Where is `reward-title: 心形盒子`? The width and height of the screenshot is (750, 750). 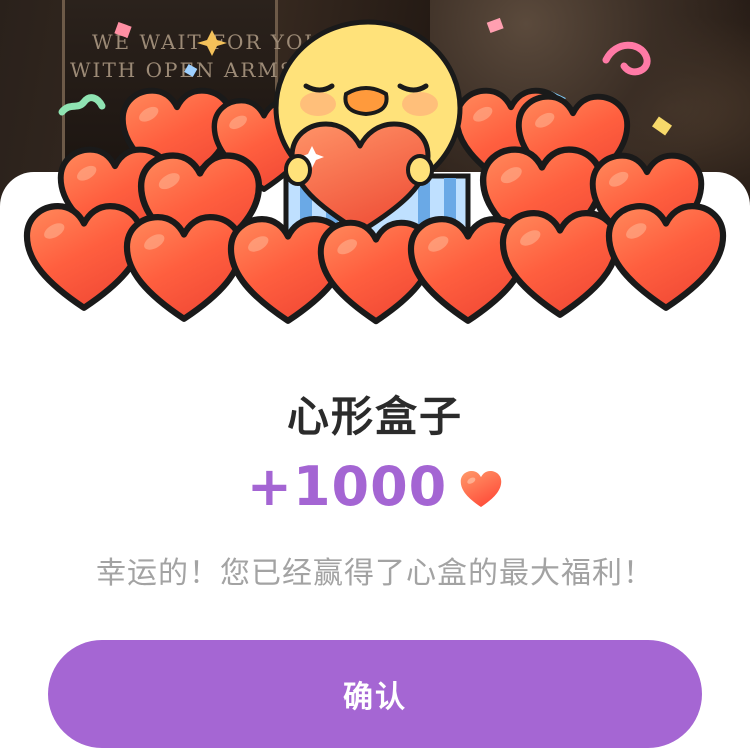
reward-title: 心形盒子 is located at coordinates (374, 416).